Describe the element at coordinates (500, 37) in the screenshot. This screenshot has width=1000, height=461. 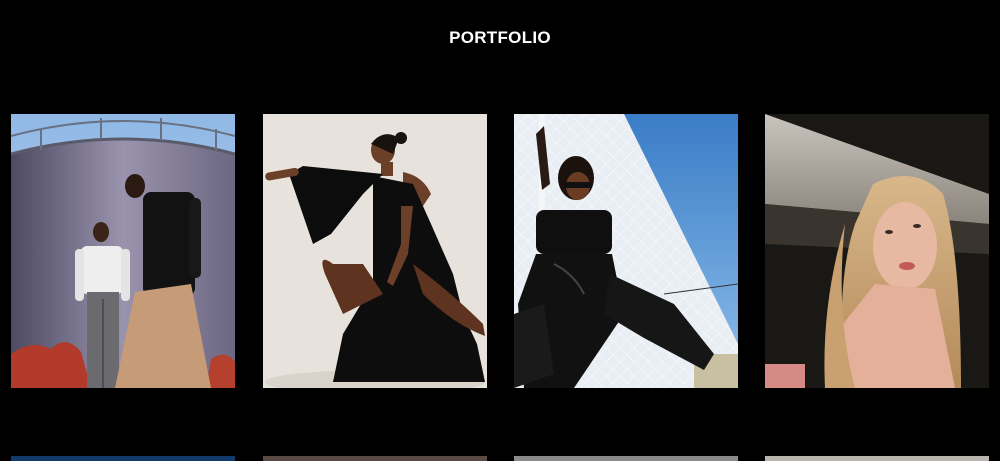
I see `page-title: PORTFOLIO` at that location.